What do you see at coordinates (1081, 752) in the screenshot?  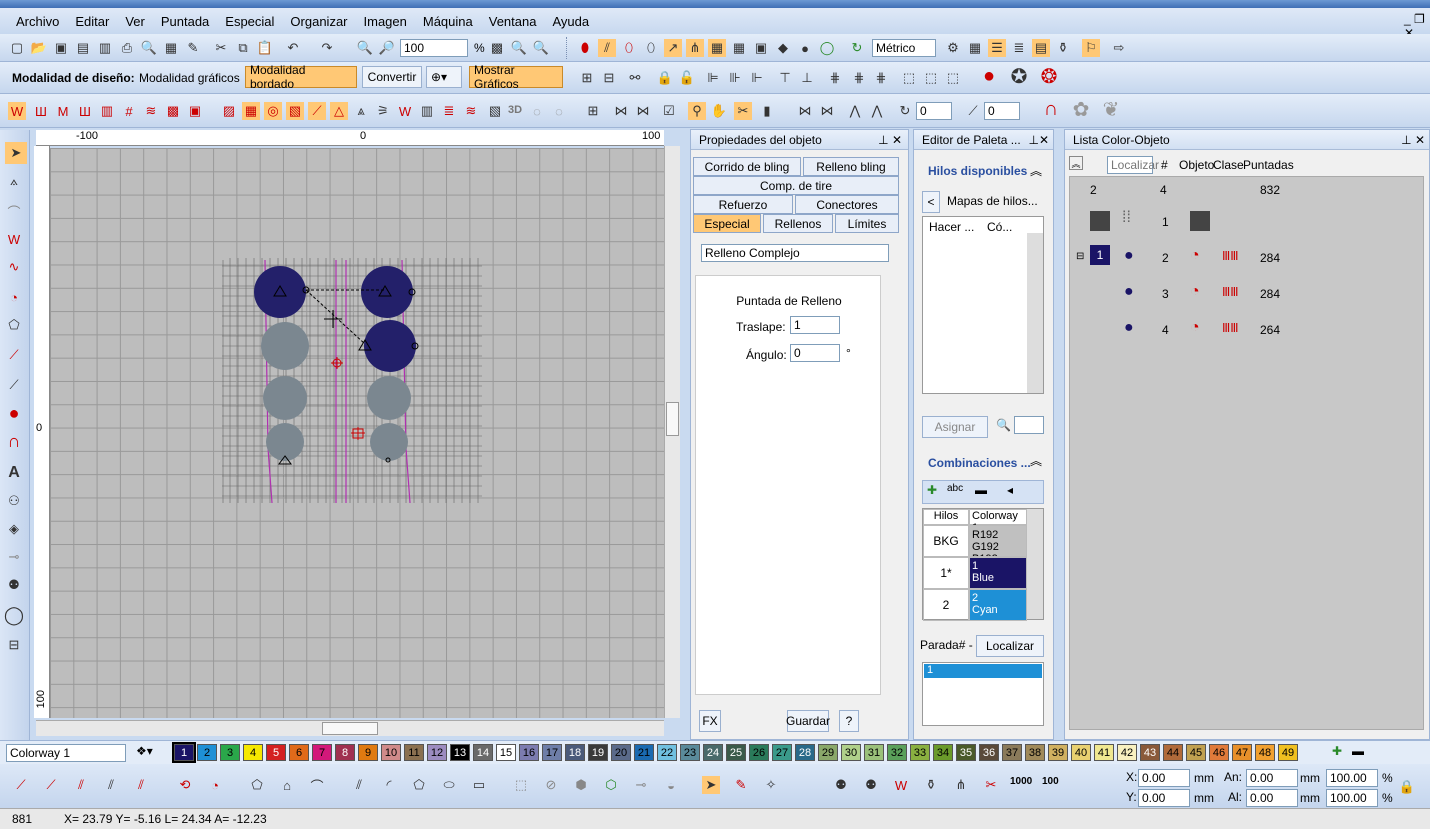 I see `color-swatch: 40` at bounding box center [1081, 752].